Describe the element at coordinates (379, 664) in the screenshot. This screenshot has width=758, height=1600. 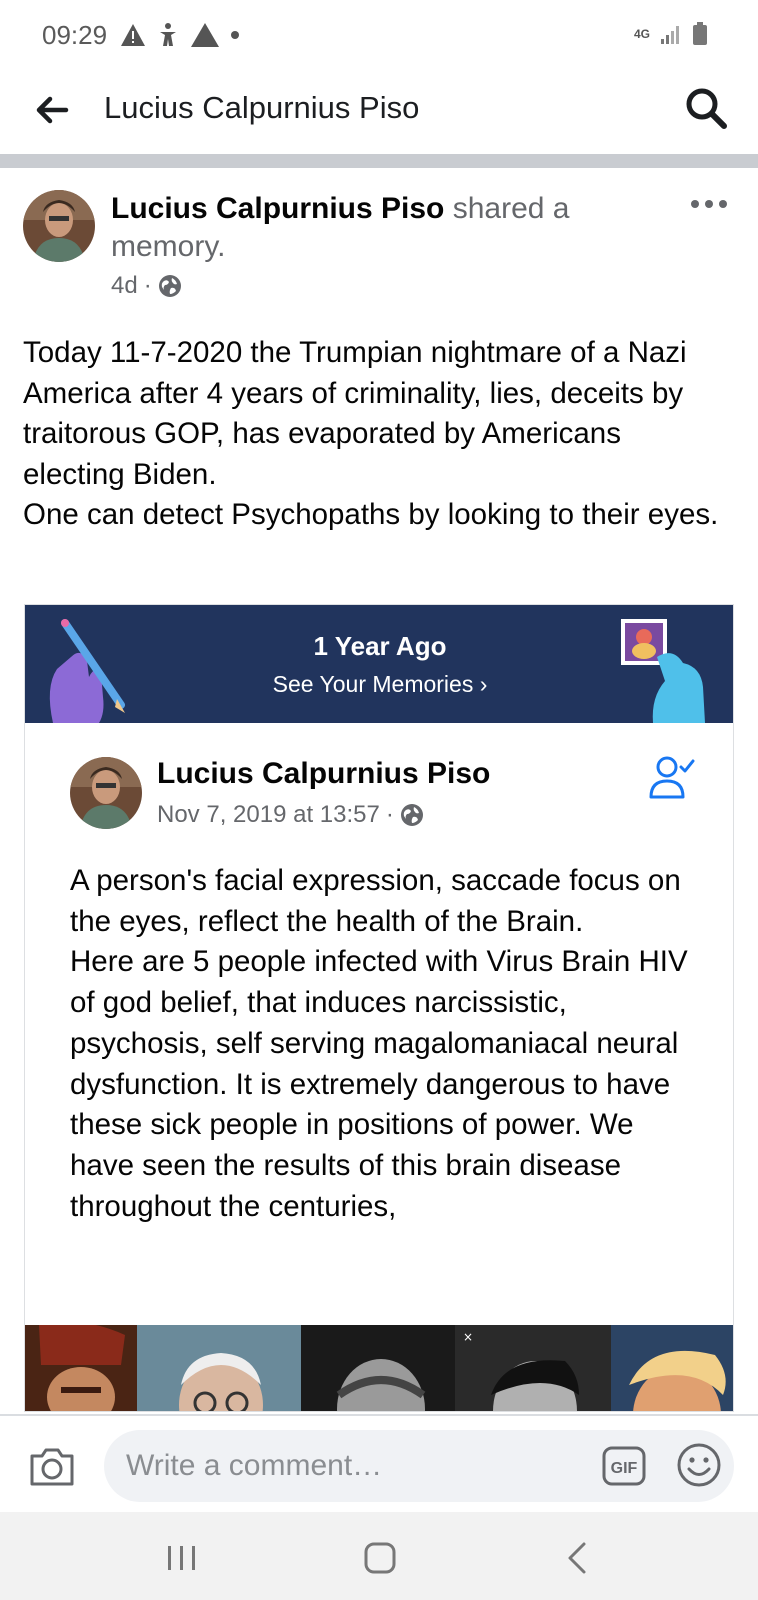
I see `memories-banner: 1 Year Ago See Your Memories ›` at that location.